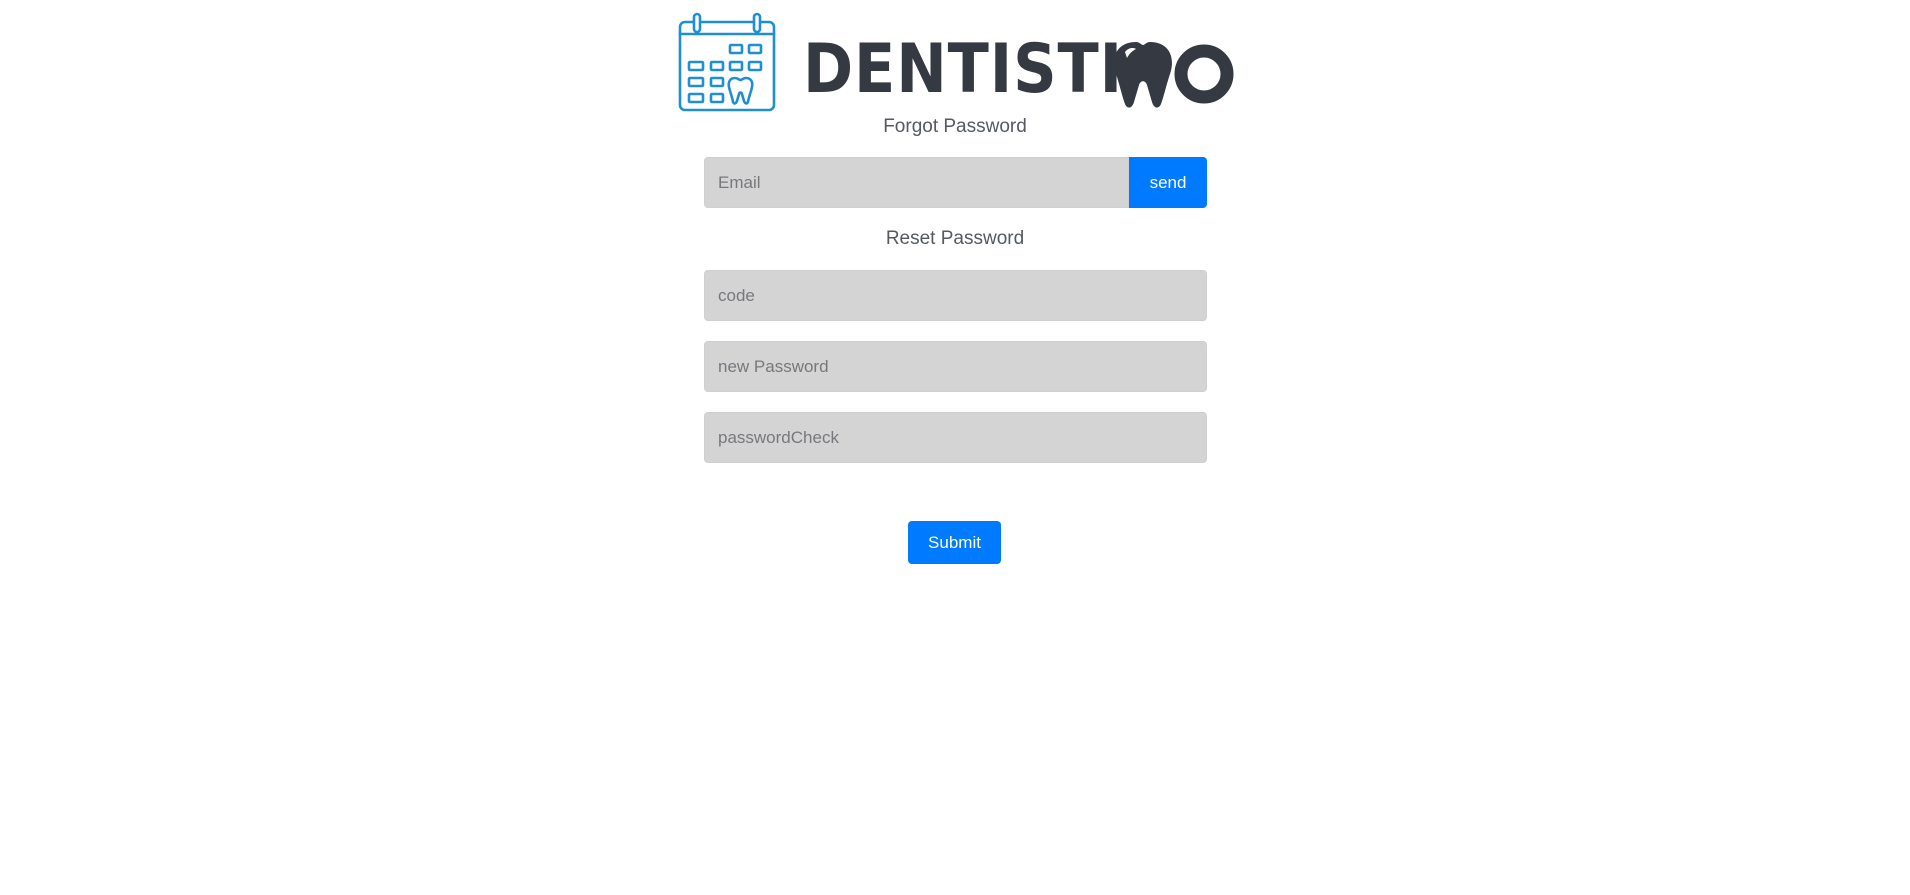  I want to click on send-button: send, so click(1168, 182).